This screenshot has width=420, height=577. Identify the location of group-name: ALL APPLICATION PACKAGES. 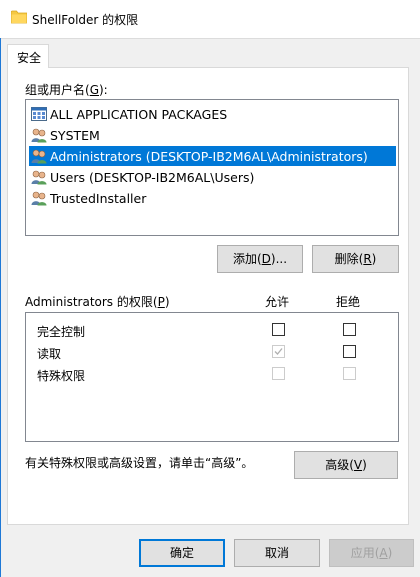
(139, 114).